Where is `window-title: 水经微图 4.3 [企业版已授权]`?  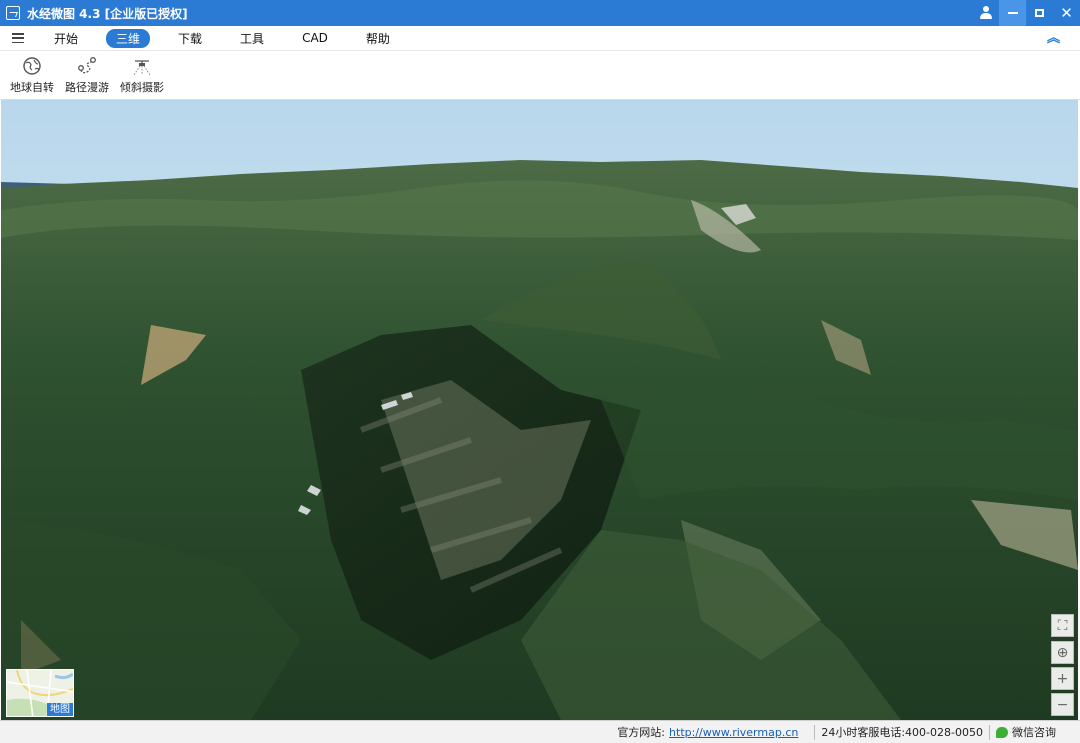
window-title: 水经微图 4.3 [企业版已授权] is located at coordinates (107, 13).